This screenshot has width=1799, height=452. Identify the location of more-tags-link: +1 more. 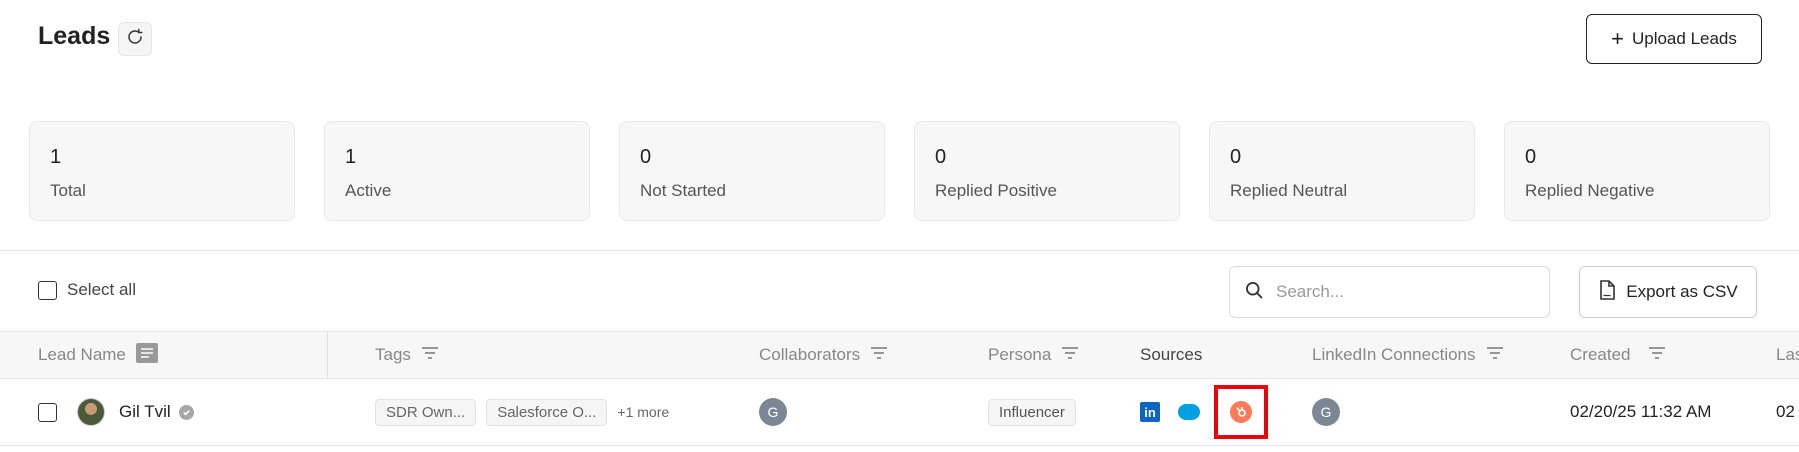
(643, 412).